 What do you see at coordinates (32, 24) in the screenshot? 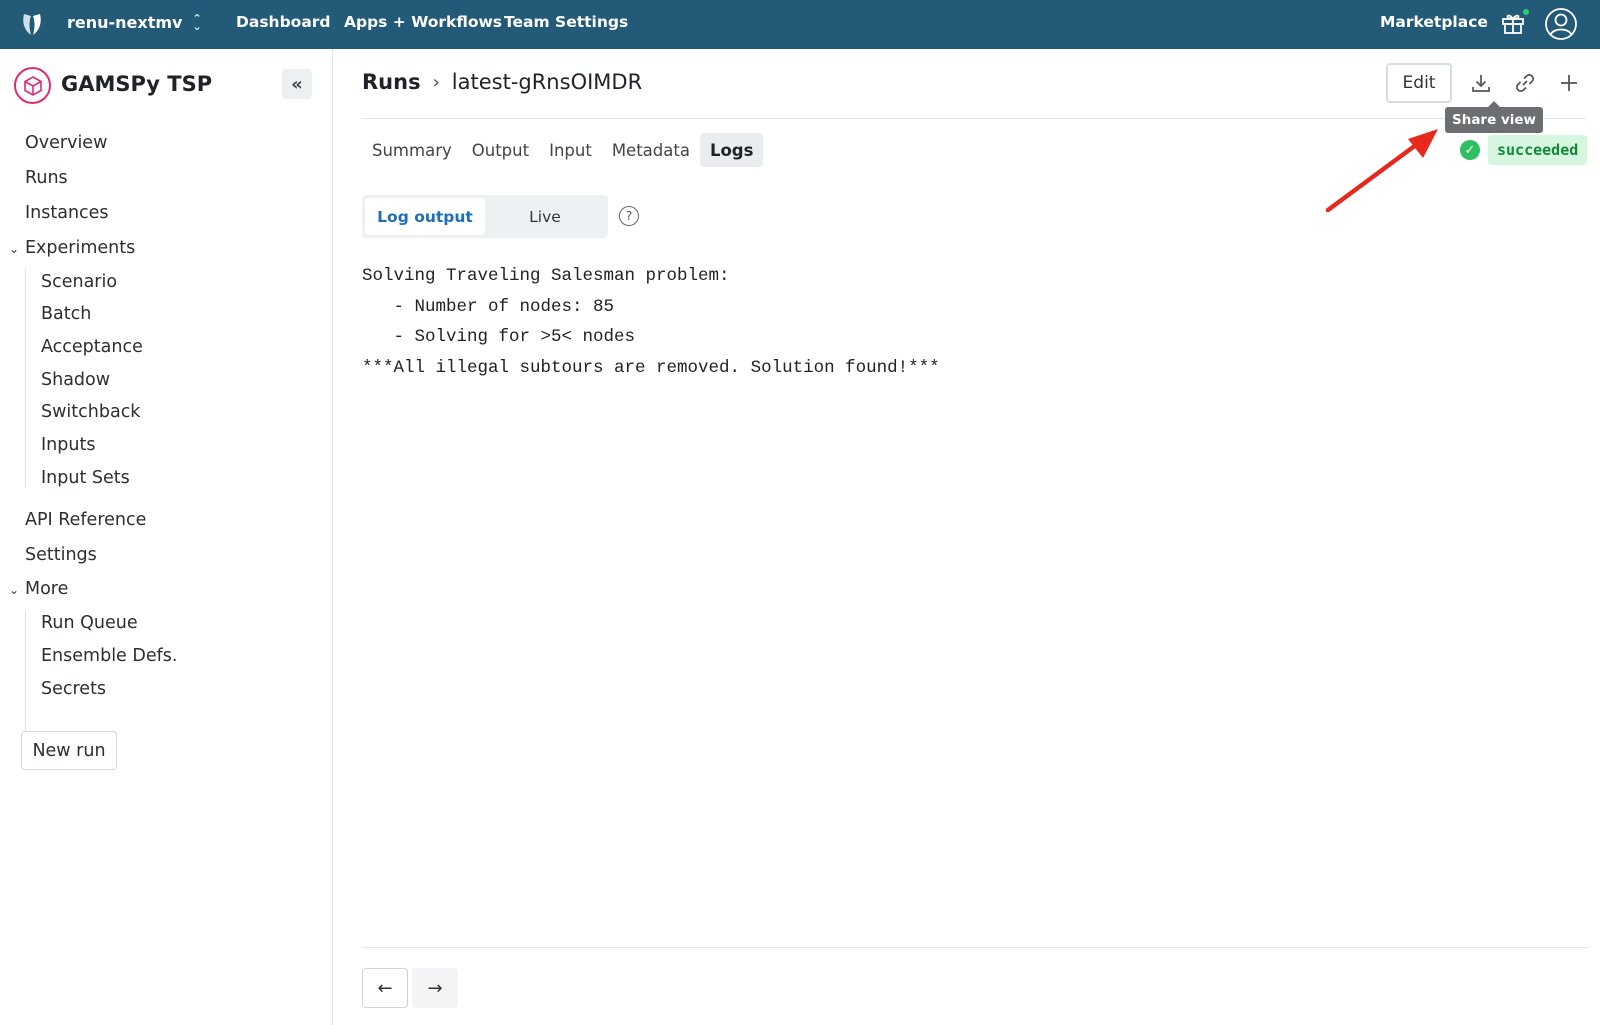
I see `nextmv-logo-icon` at bounding box center [32, 24].